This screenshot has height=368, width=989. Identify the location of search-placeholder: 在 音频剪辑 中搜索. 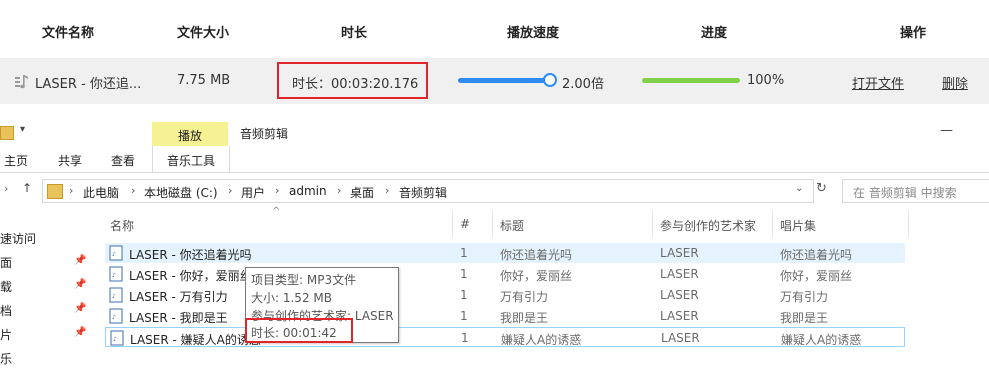
(905, 193).